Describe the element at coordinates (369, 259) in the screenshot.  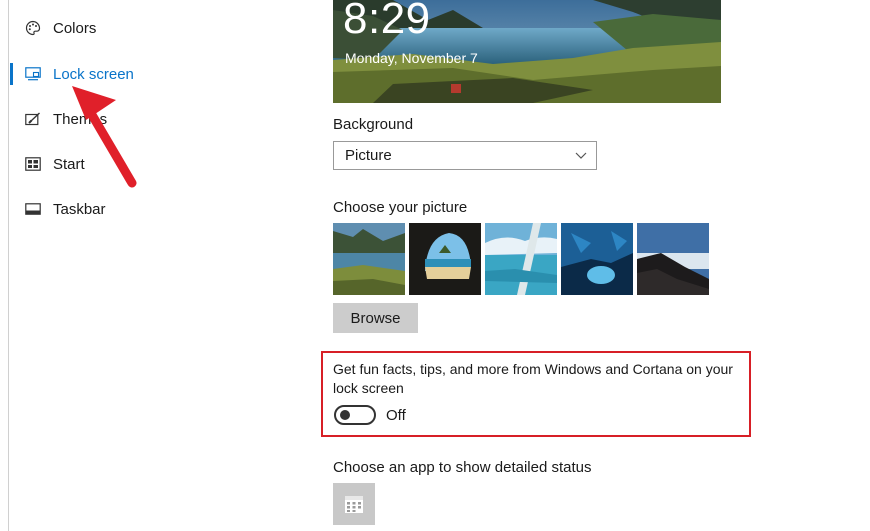
I see `thumbnail-mountain-lake` at that location.